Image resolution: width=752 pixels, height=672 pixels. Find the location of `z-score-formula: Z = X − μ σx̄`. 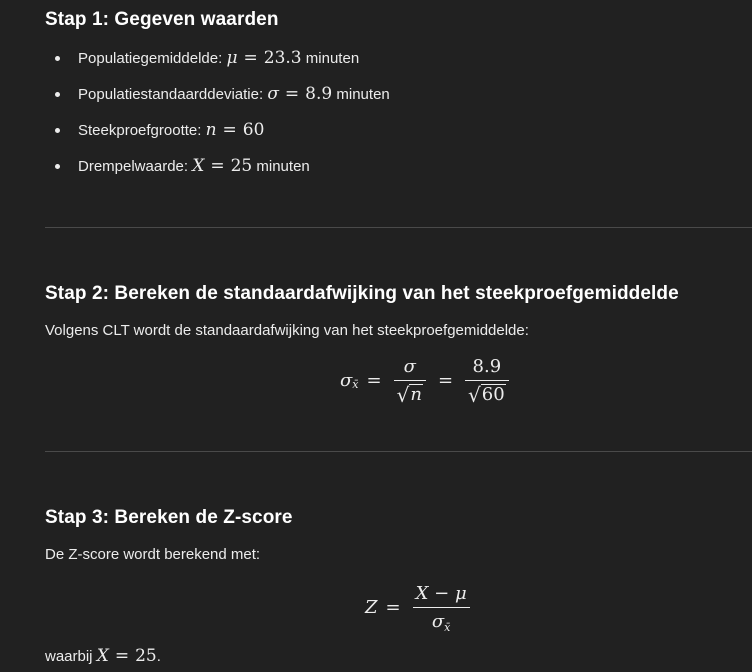

z-score-formula: Z = X − μ σx̄ is located at coordinates (419, 608).